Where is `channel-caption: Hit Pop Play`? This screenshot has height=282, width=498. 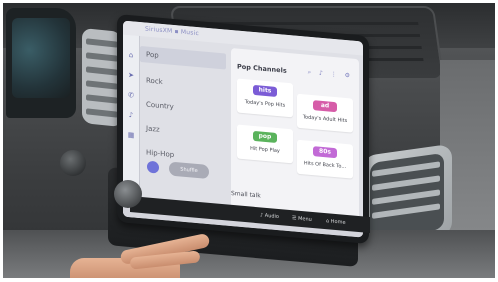
channel-caption: Hit Pop Play is located at coordinates (265, 150).